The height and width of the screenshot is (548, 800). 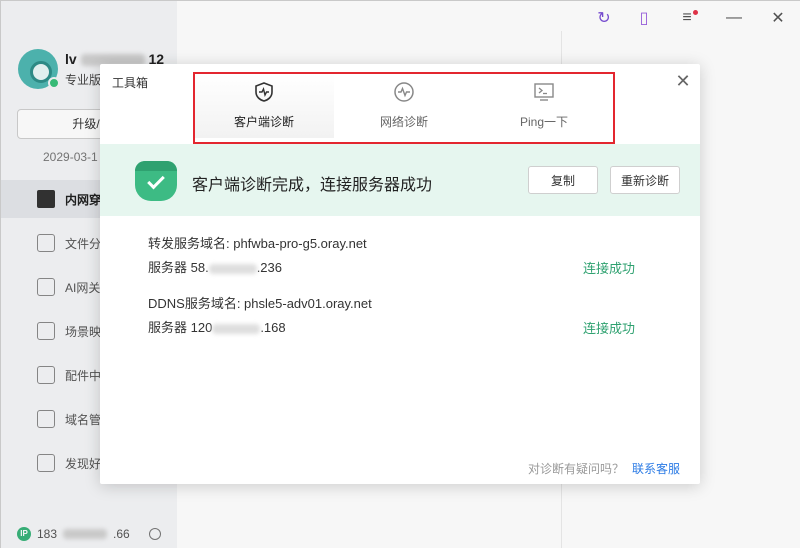 What do you see at coordinates (273, 327) in the screenshot?
I see `server-suffix: .168` at bounding box center [273, 327].